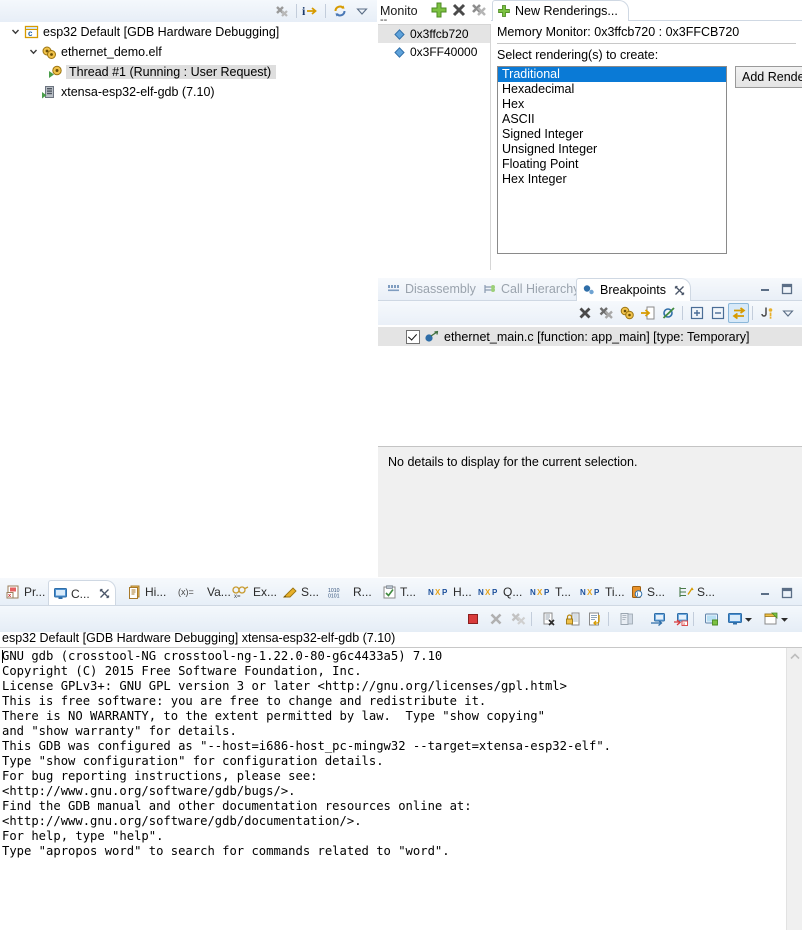 The height and width of the screenshot is (930, 802). What do you see at coordinates (626, 313) in the screenshot?
I see `link-with-debug-view-icon` at bounding box center [626, 313].